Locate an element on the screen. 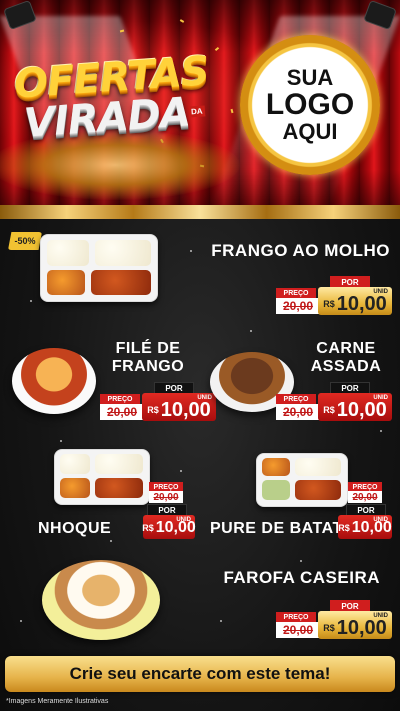 The image size is (400, 711). cta-banner: Crie seu encarte com este tema! is located at coordinates (200, 674).